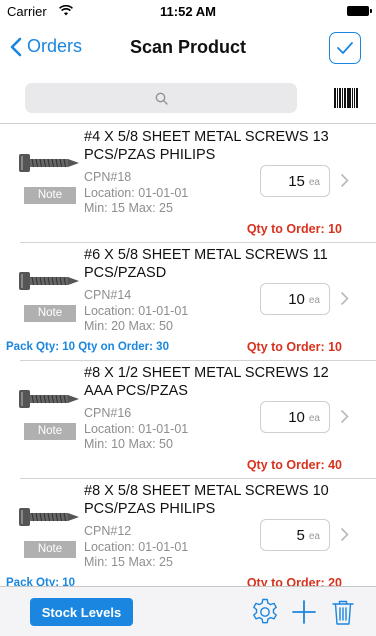  Describe the element at coordinates (265, 612) in the screenshot. I see `gear-icon` at that location.